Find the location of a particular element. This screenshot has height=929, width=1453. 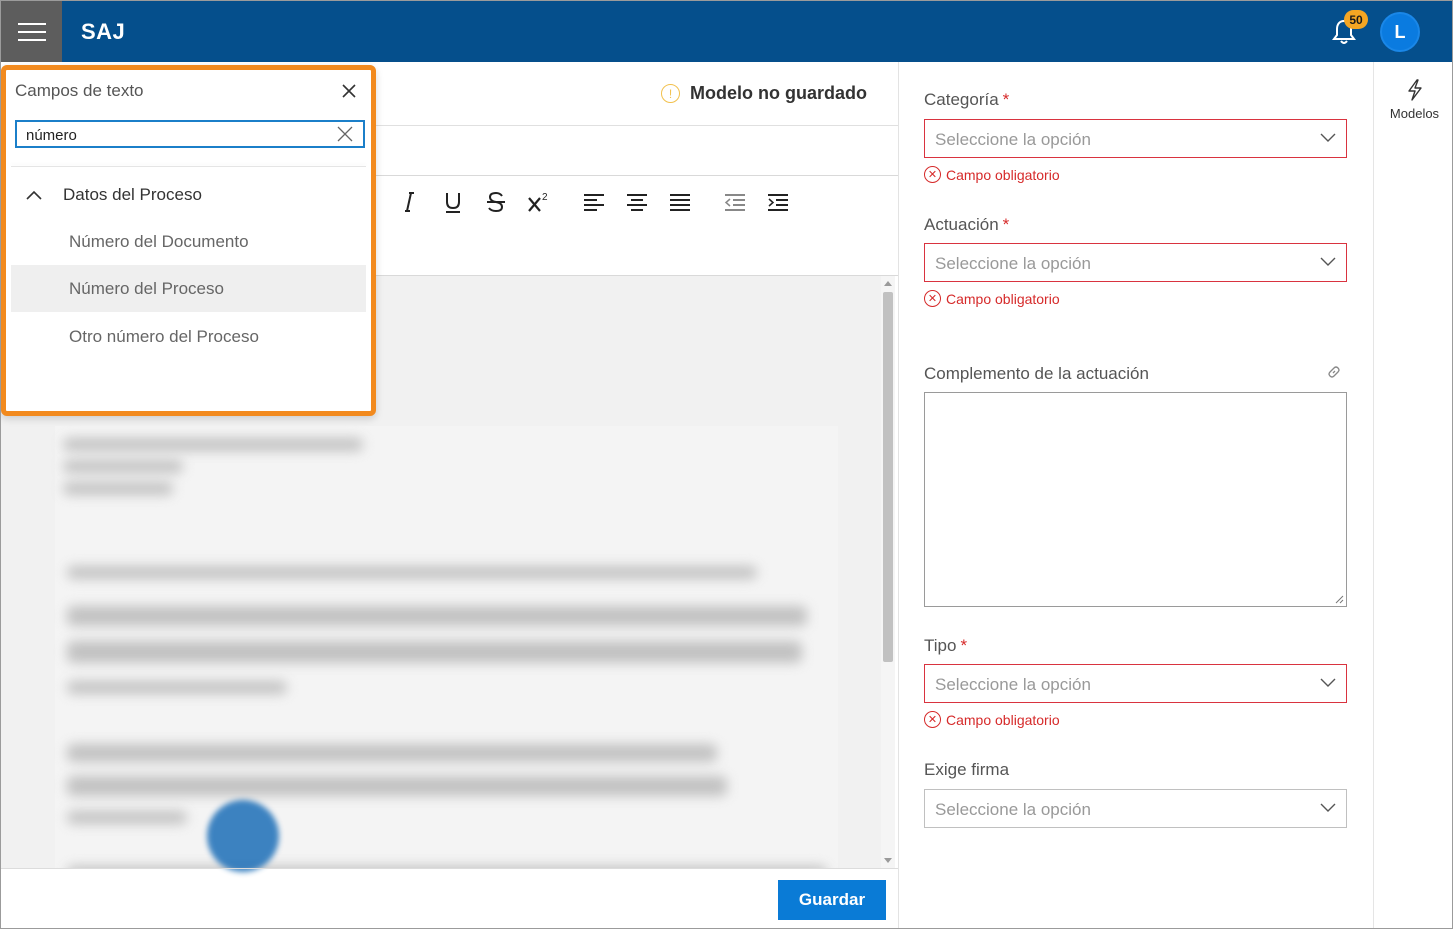

lightning-icon is located at coordinates (1414, 90).